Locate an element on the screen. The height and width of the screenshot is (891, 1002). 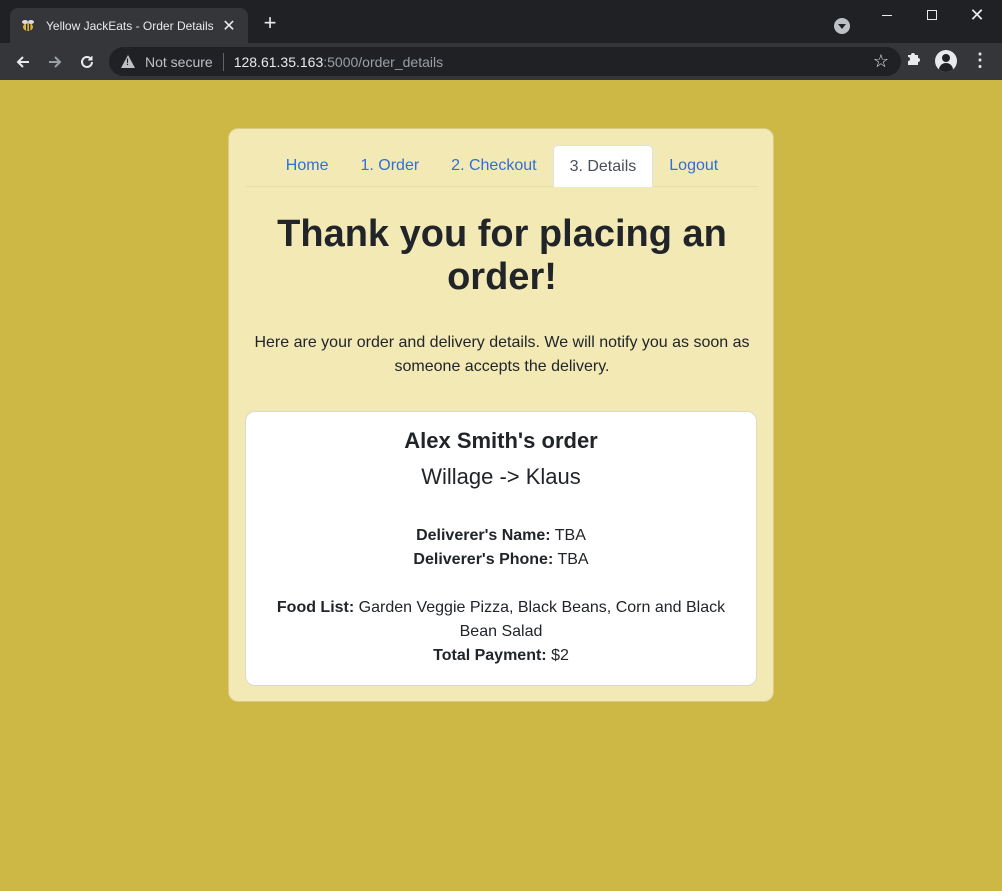
bee-favicon-icon is located at coordinates (28, 26).